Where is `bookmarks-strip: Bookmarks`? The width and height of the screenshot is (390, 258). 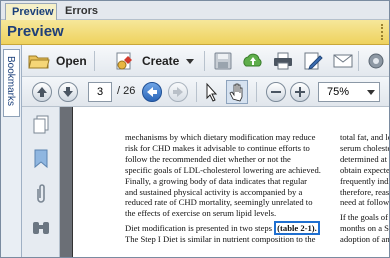
bookmarks-strip: Bookmarks is located at coordinates (11, 151).